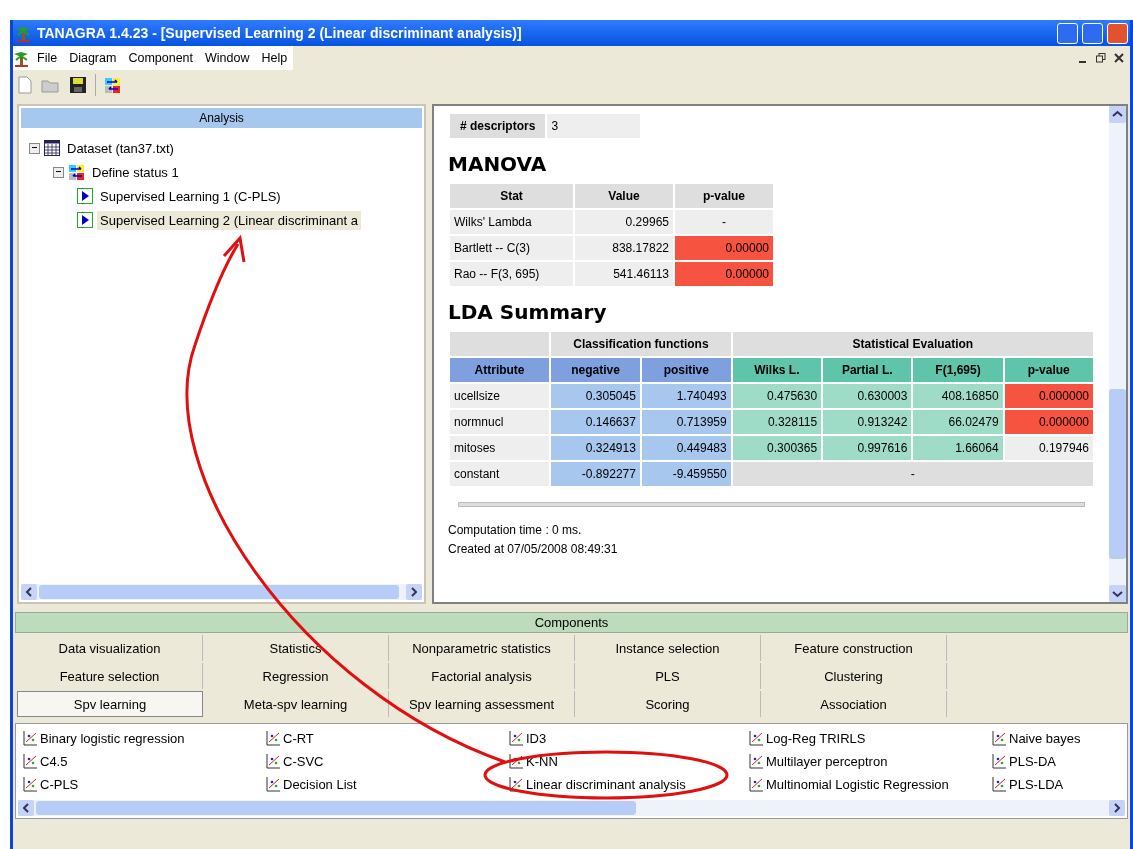 This screenshot has width=1133, height=849. Describe the element at coordinates (628, 784) in the screenshot. I see `algorithm-item: Linear discriminant analysis` at that location.